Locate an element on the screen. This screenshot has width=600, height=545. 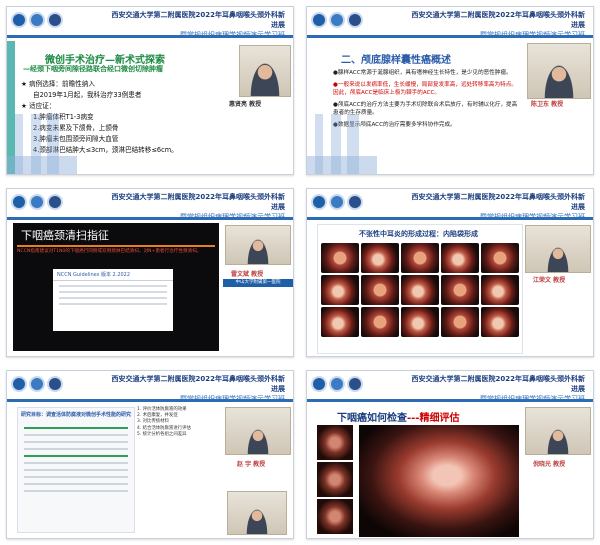
speaker-name: 倪晓光 教授 is located at coordinates (549, 464).